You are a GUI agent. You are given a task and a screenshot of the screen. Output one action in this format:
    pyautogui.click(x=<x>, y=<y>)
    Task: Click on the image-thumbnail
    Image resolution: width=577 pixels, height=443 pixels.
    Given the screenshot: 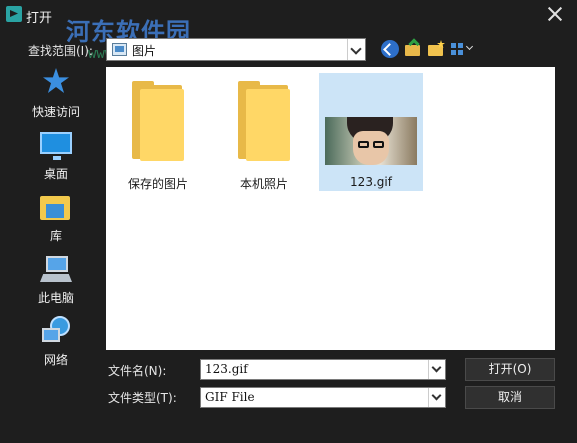 What is the action you would take?
    pyautogui.click(x=371, y=141)
    